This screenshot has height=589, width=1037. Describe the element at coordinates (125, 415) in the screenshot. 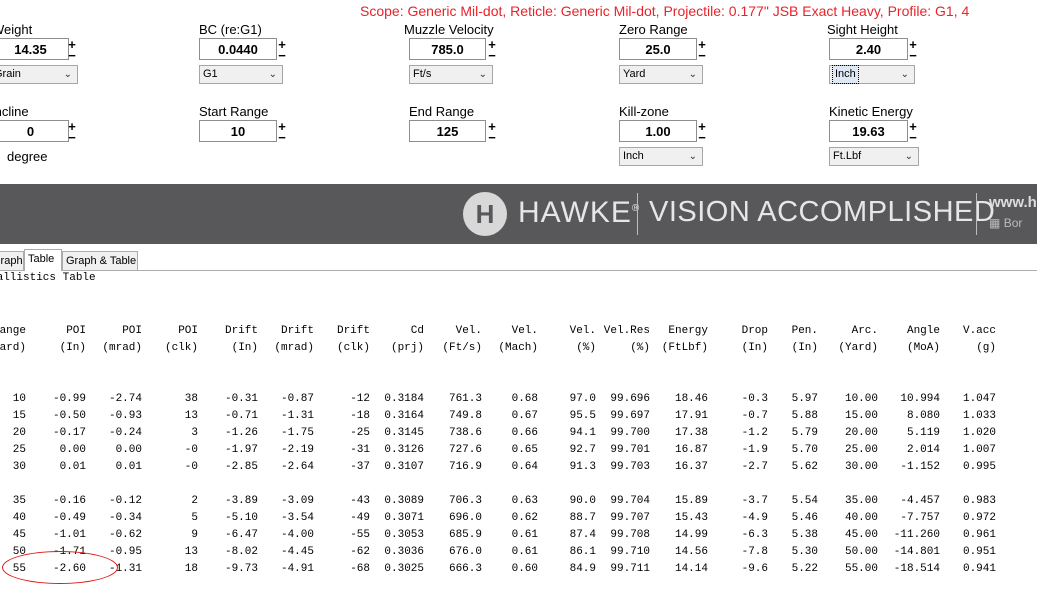

I see `table-cell: -0.93` at that location.